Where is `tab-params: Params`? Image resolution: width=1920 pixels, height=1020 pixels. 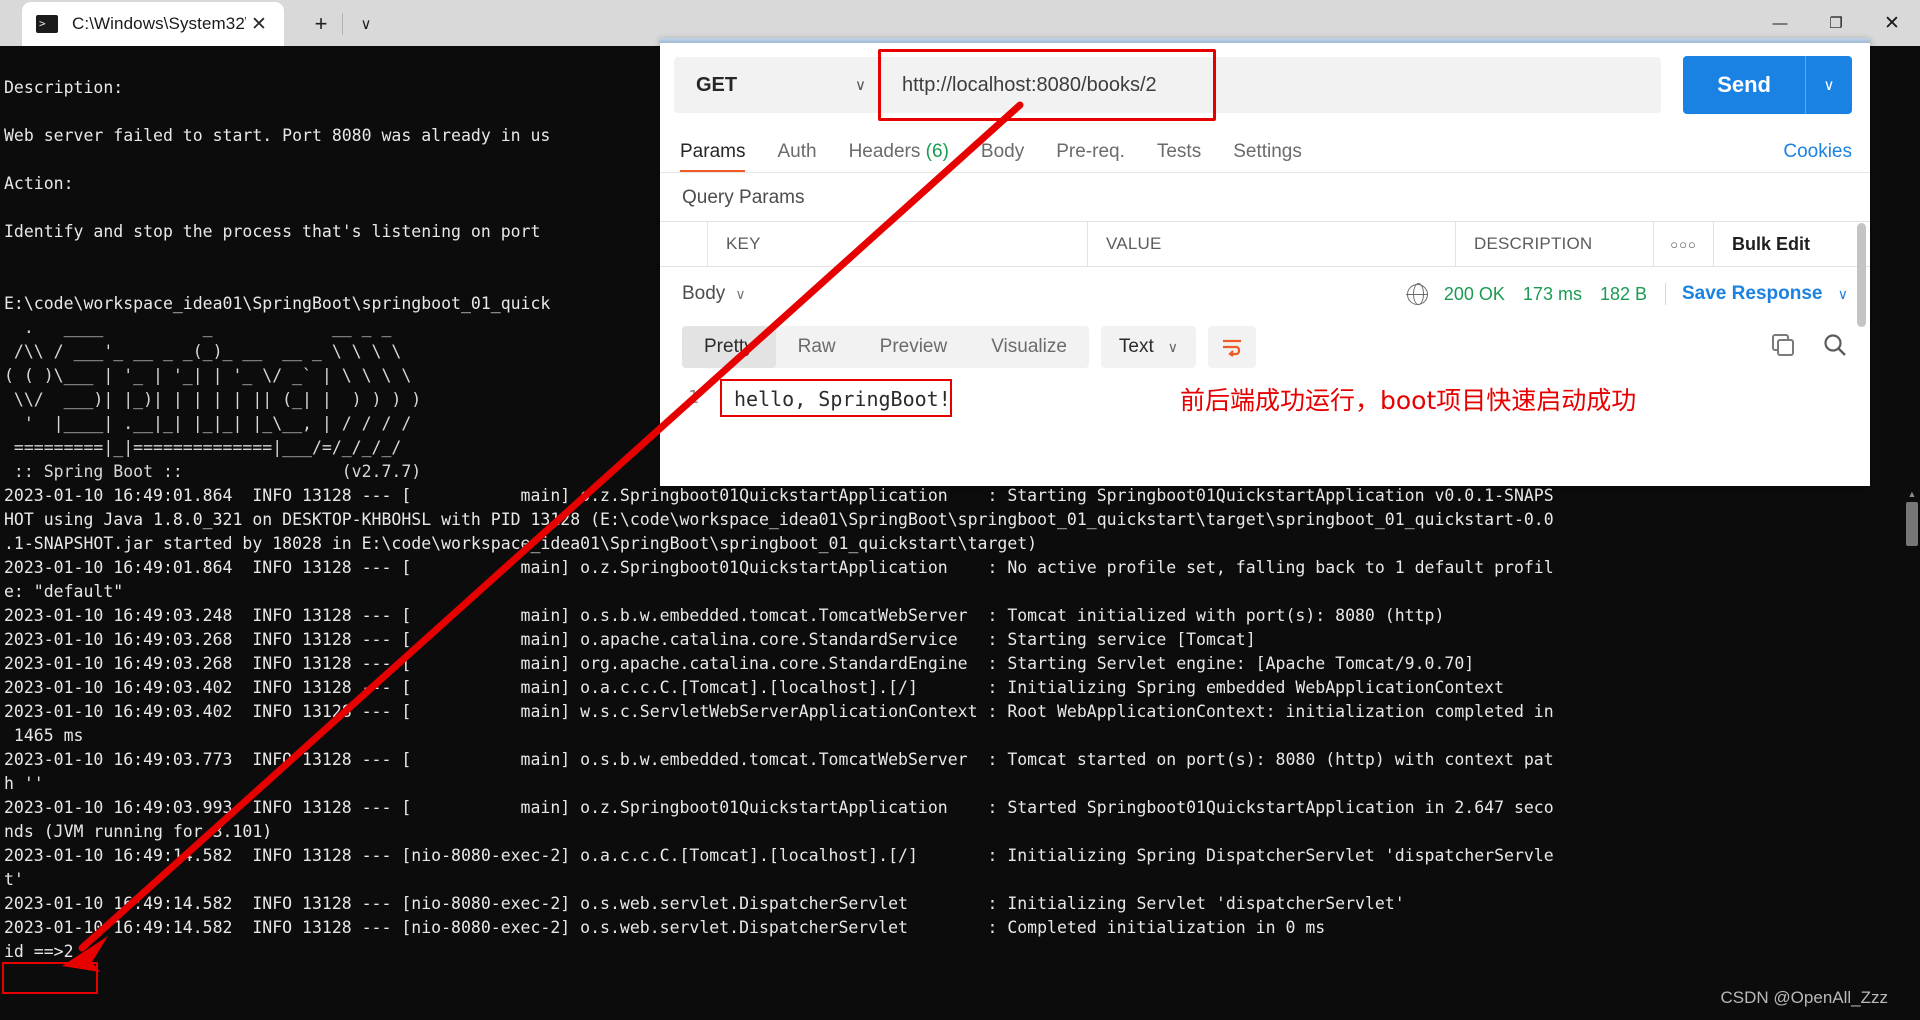 tab-params: Params is located at coordinates (713, 157).